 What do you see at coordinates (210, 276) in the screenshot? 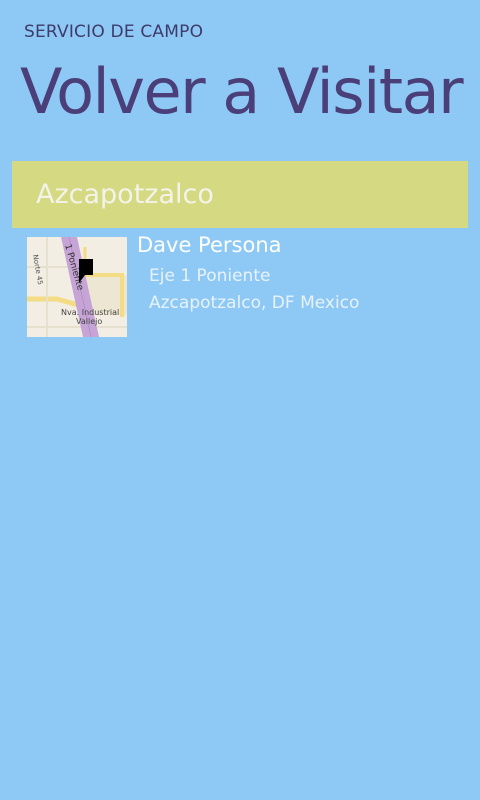
I see `address-line-1: Eje 1 Poniente` at bounding box center [210, 276].